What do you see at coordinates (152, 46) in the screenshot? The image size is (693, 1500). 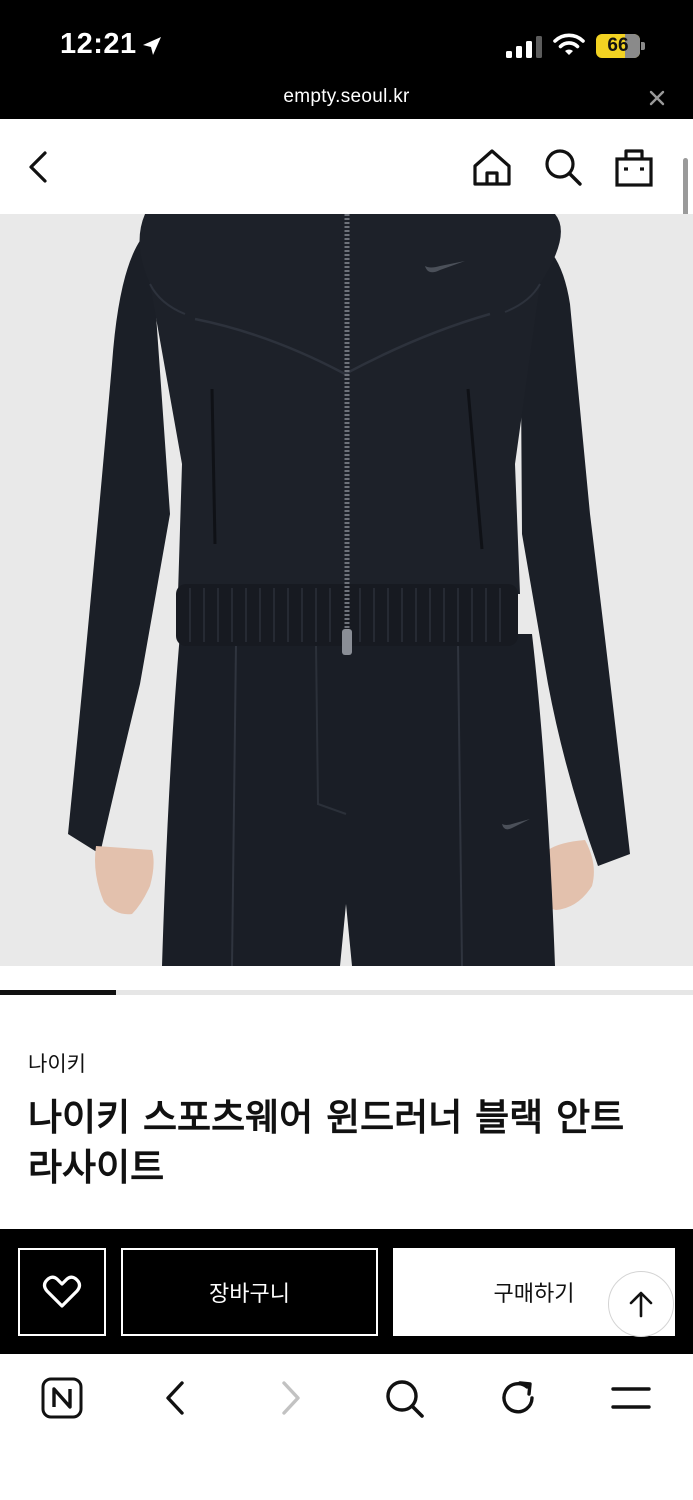 I see `location-arrow-icon` at bounding box center [152, 46].